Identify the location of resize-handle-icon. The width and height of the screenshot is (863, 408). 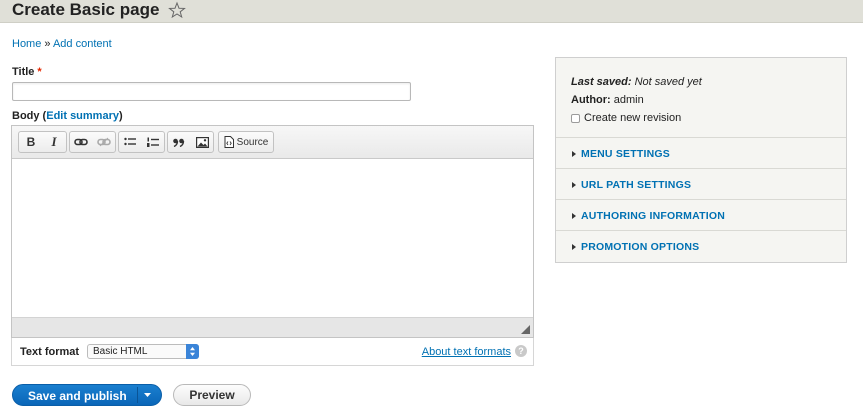
(525, 329).